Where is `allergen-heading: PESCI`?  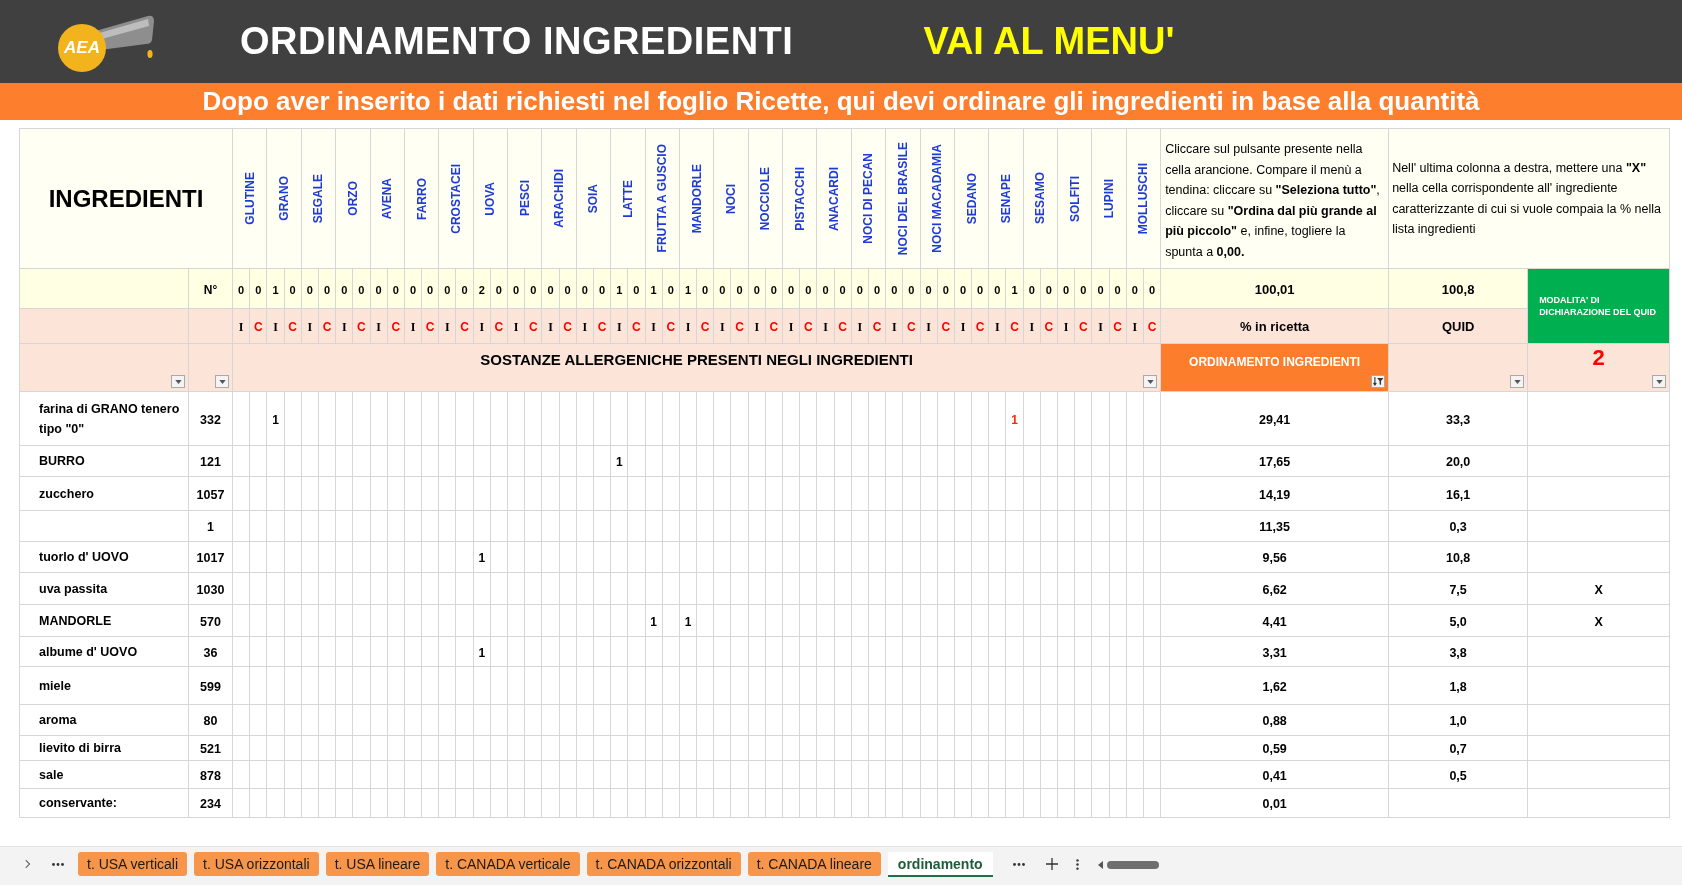 allergen-heading: PESCI is located at coordinates (524, 198).